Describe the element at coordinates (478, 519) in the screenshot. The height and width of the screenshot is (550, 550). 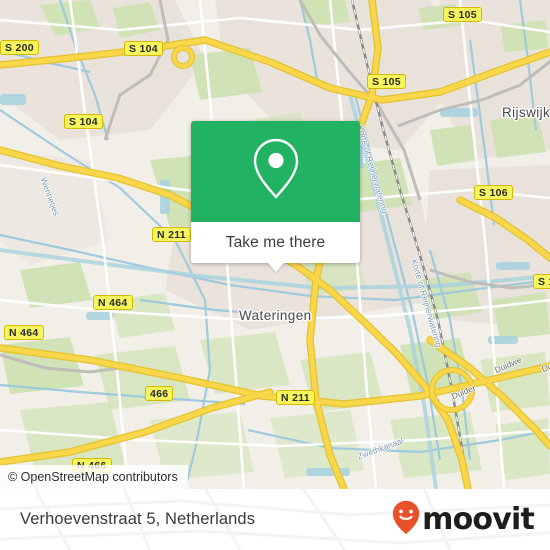
I see `moovit-wordmark: moovit` at that location.